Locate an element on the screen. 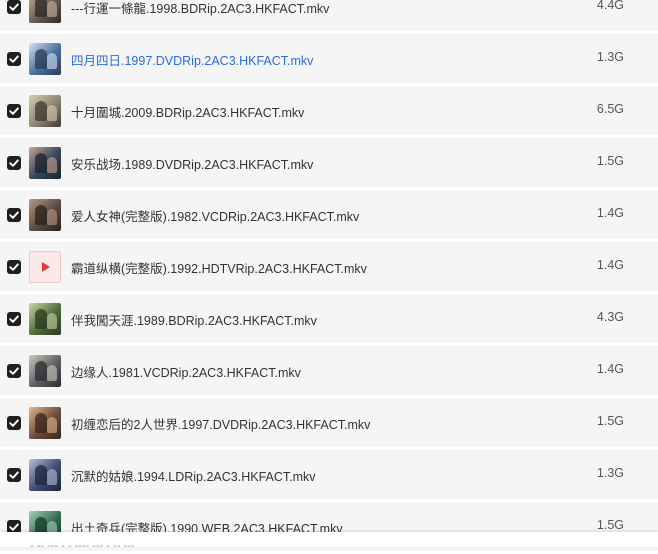 The width and height of the screenshot is (658, 554). file-name: 四月四日.1997.DVDRip.2AC3.HKFACT.mkv is located at coordinates (192, 59).